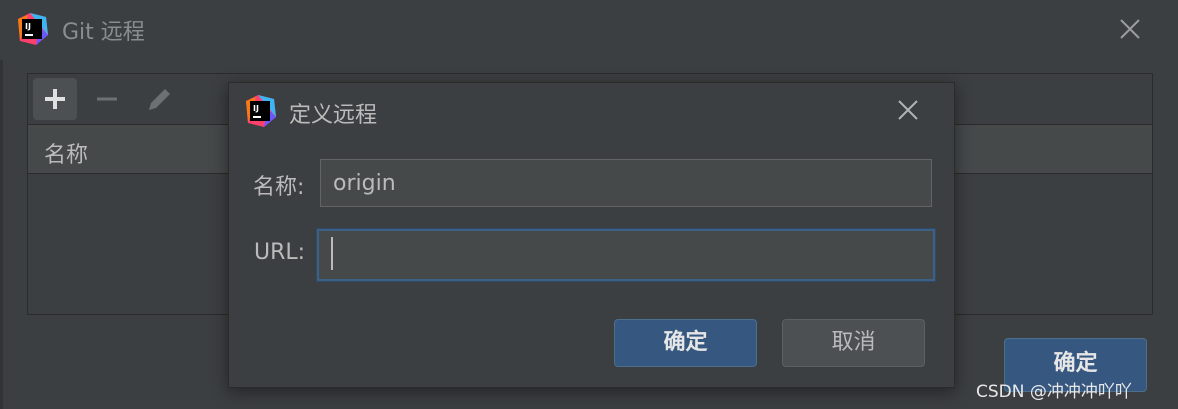  What do you see at coordinates (1, 234) in the screenshot?
I see `window-edge` at bounding box center [1, 234].